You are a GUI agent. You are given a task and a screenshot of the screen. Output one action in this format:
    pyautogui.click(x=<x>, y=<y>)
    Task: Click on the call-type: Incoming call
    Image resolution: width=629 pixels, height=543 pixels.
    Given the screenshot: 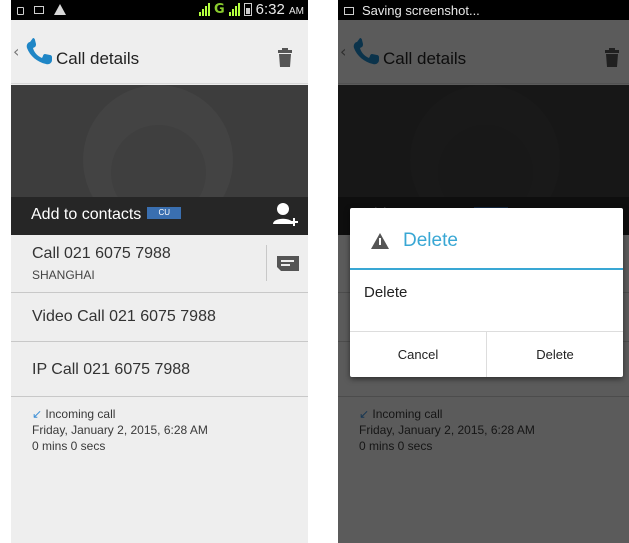 What is the action you would take?
    pyautogui.click(x=80, y=414)
    